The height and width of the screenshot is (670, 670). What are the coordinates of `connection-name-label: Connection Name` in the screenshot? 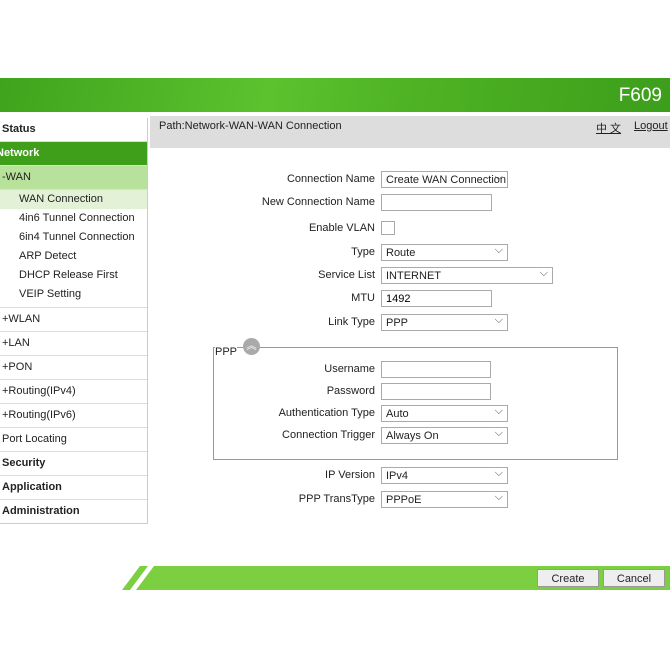 It's located at (330, 179).